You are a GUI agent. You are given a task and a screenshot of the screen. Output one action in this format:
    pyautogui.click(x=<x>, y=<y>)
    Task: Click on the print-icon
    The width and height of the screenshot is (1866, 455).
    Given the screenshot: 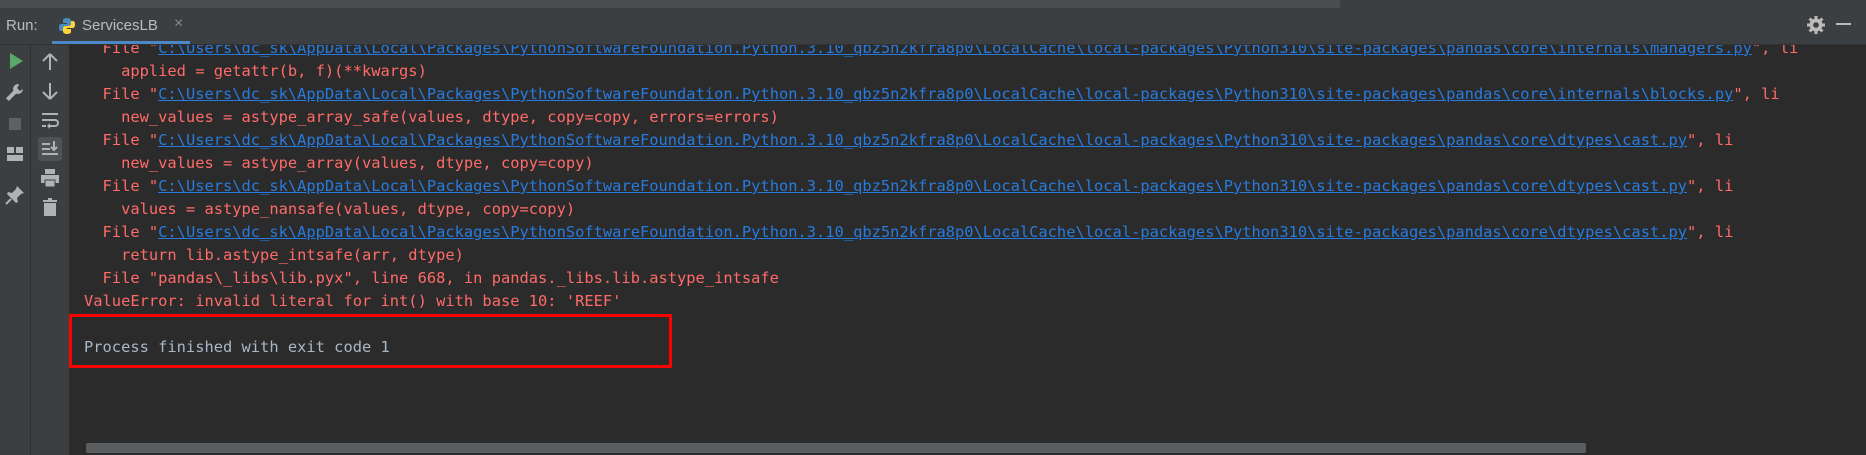 What is the action you would take?
    pyautogui.click(x=50, y=178)
    